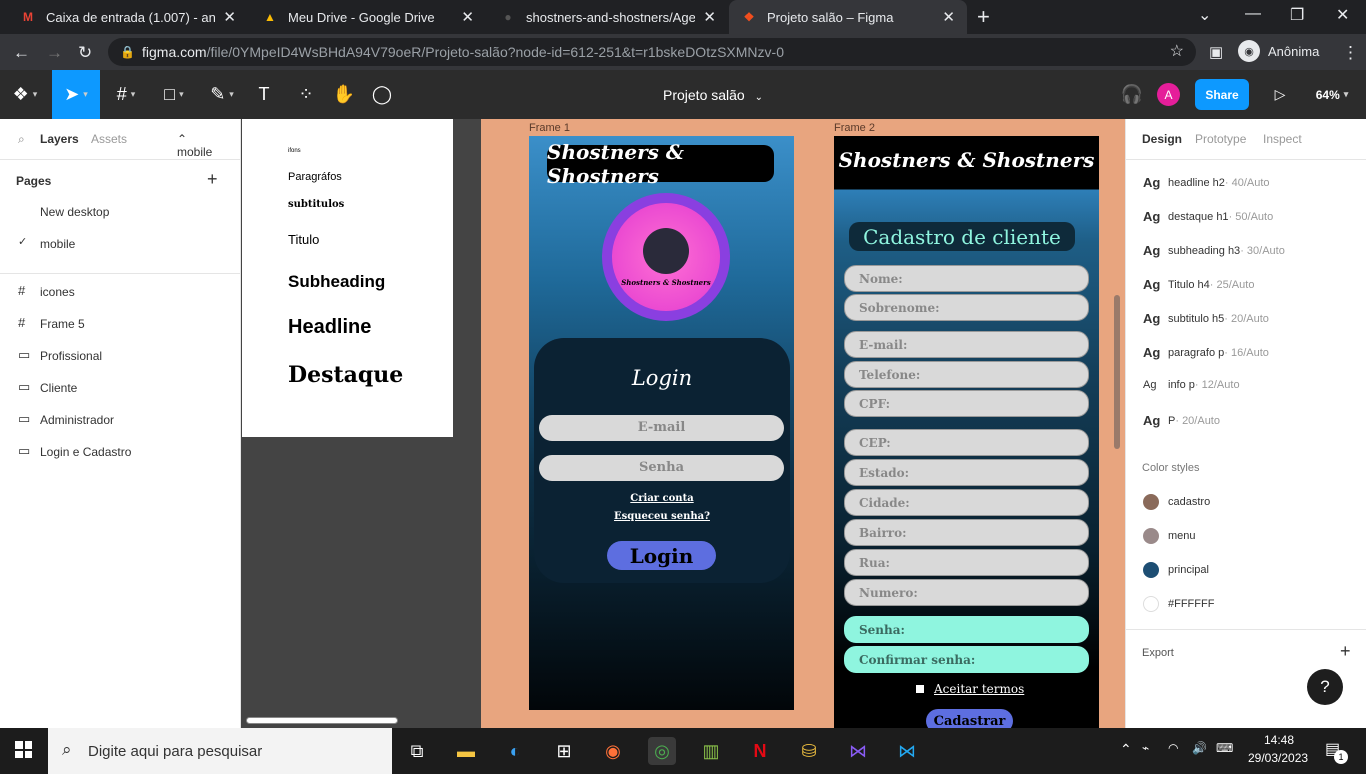  What do you see at coordinates (661, 468) in the screenshot?
I see `password-field: Senha` at bounding box center [661, 468].